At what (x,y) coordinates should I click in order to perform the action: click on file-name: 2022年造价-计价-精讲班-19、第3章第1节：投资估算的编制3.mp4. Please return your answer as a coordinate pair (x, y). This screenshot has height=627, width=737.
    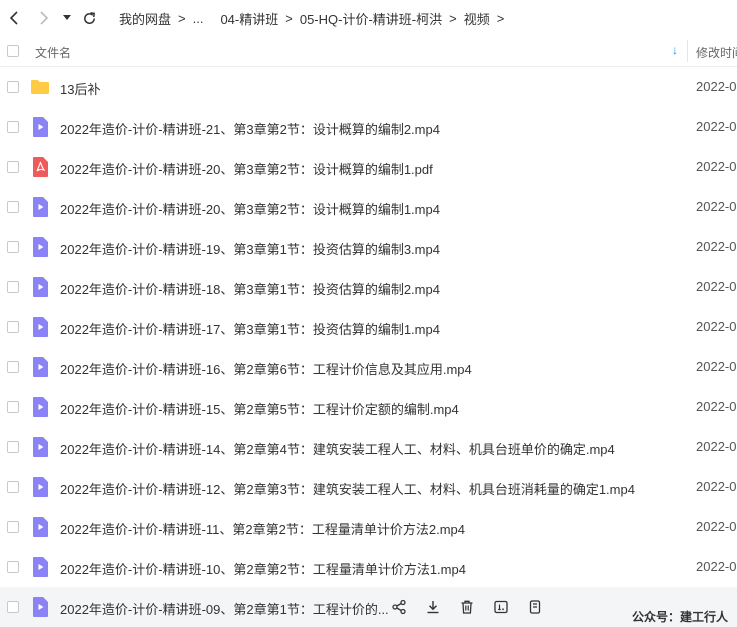
    Looking at the image, I should click on (250, 248).